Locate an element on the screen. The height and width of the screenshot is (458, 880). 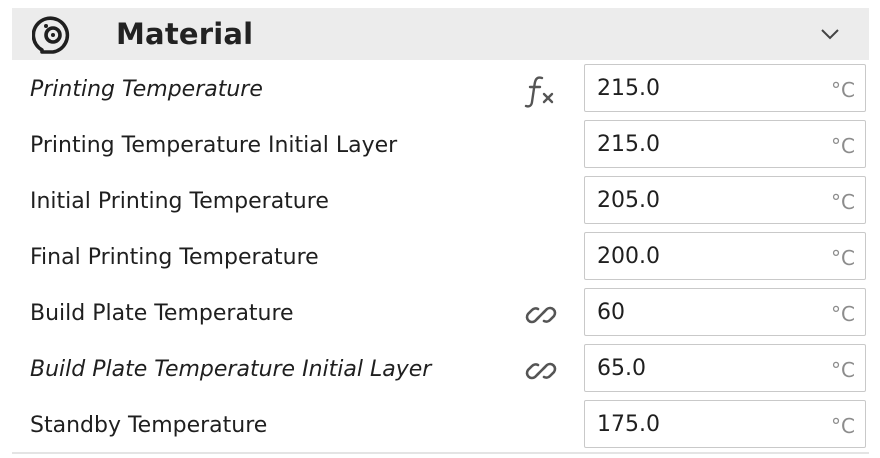
setting-label: Standby Temperature is located at coordinates (149, 425).